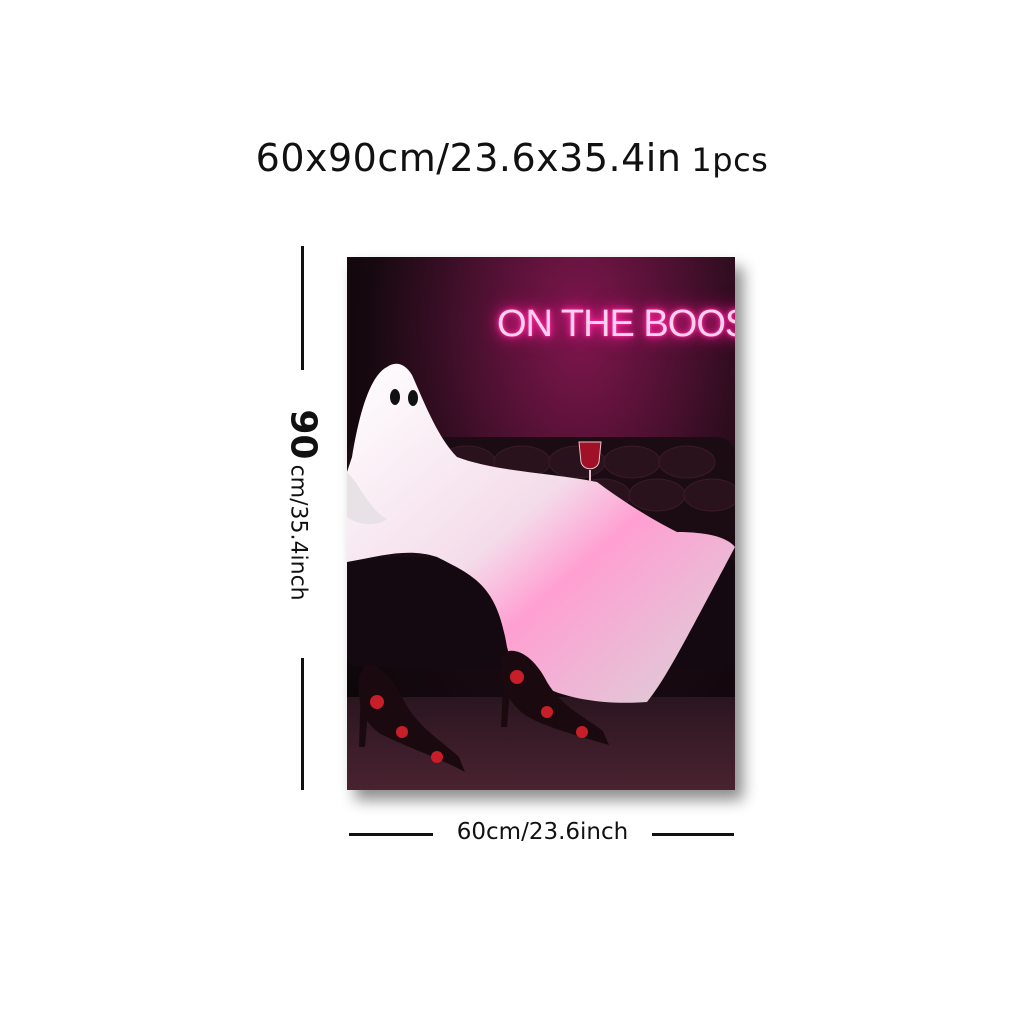 The image size is (1024, 1024). I want to click on width-dimension-line-right, so click(693, 834).